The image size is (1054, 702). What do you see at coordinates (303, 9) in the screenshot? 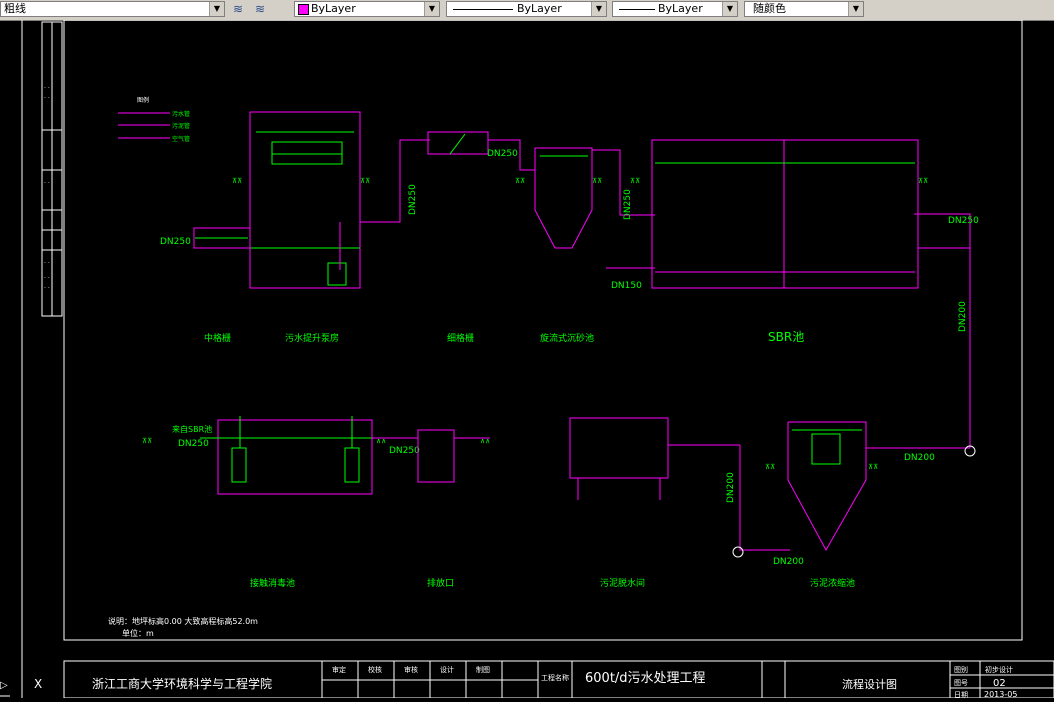
I see `color-swatch-icon` at bounding box center [303, 9].